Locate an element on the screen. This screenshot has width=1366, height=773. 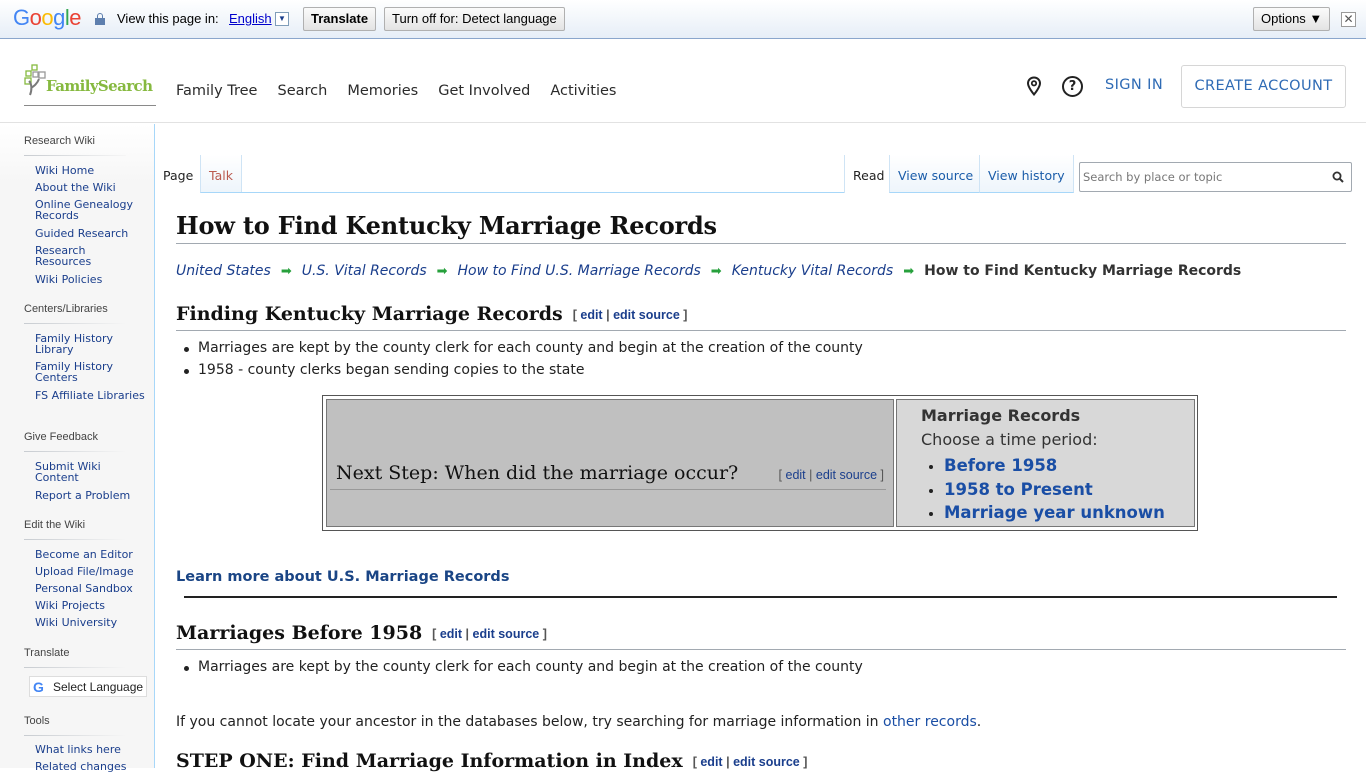
option-1958-to-present: 1958 to Present is located at coordinates (1018, 489).